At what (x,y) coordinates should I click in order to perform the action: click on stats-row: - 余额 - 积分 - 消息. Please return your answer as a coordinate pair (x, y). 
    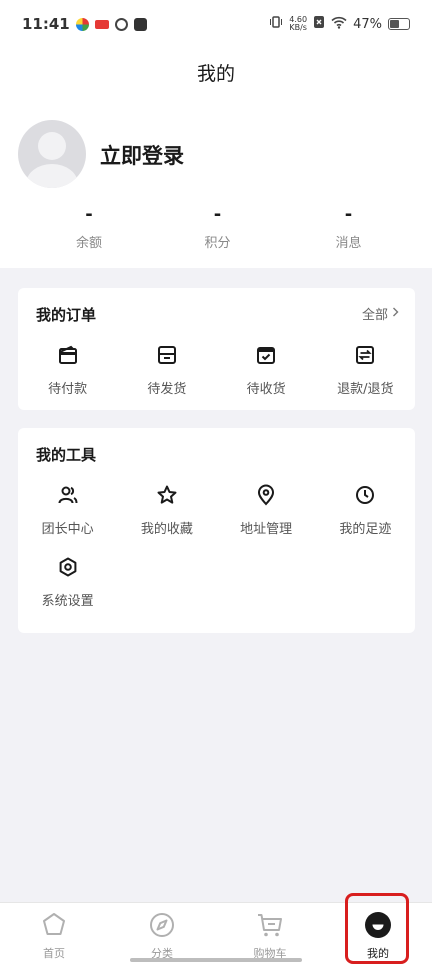
    Looking at the image, I should click on (216, 227).